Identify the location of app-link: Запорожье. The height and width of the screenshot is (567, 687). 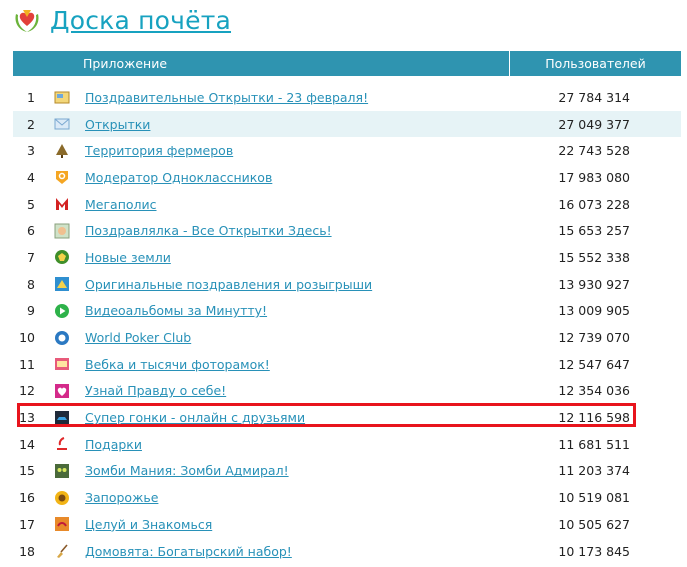
(305, 497).